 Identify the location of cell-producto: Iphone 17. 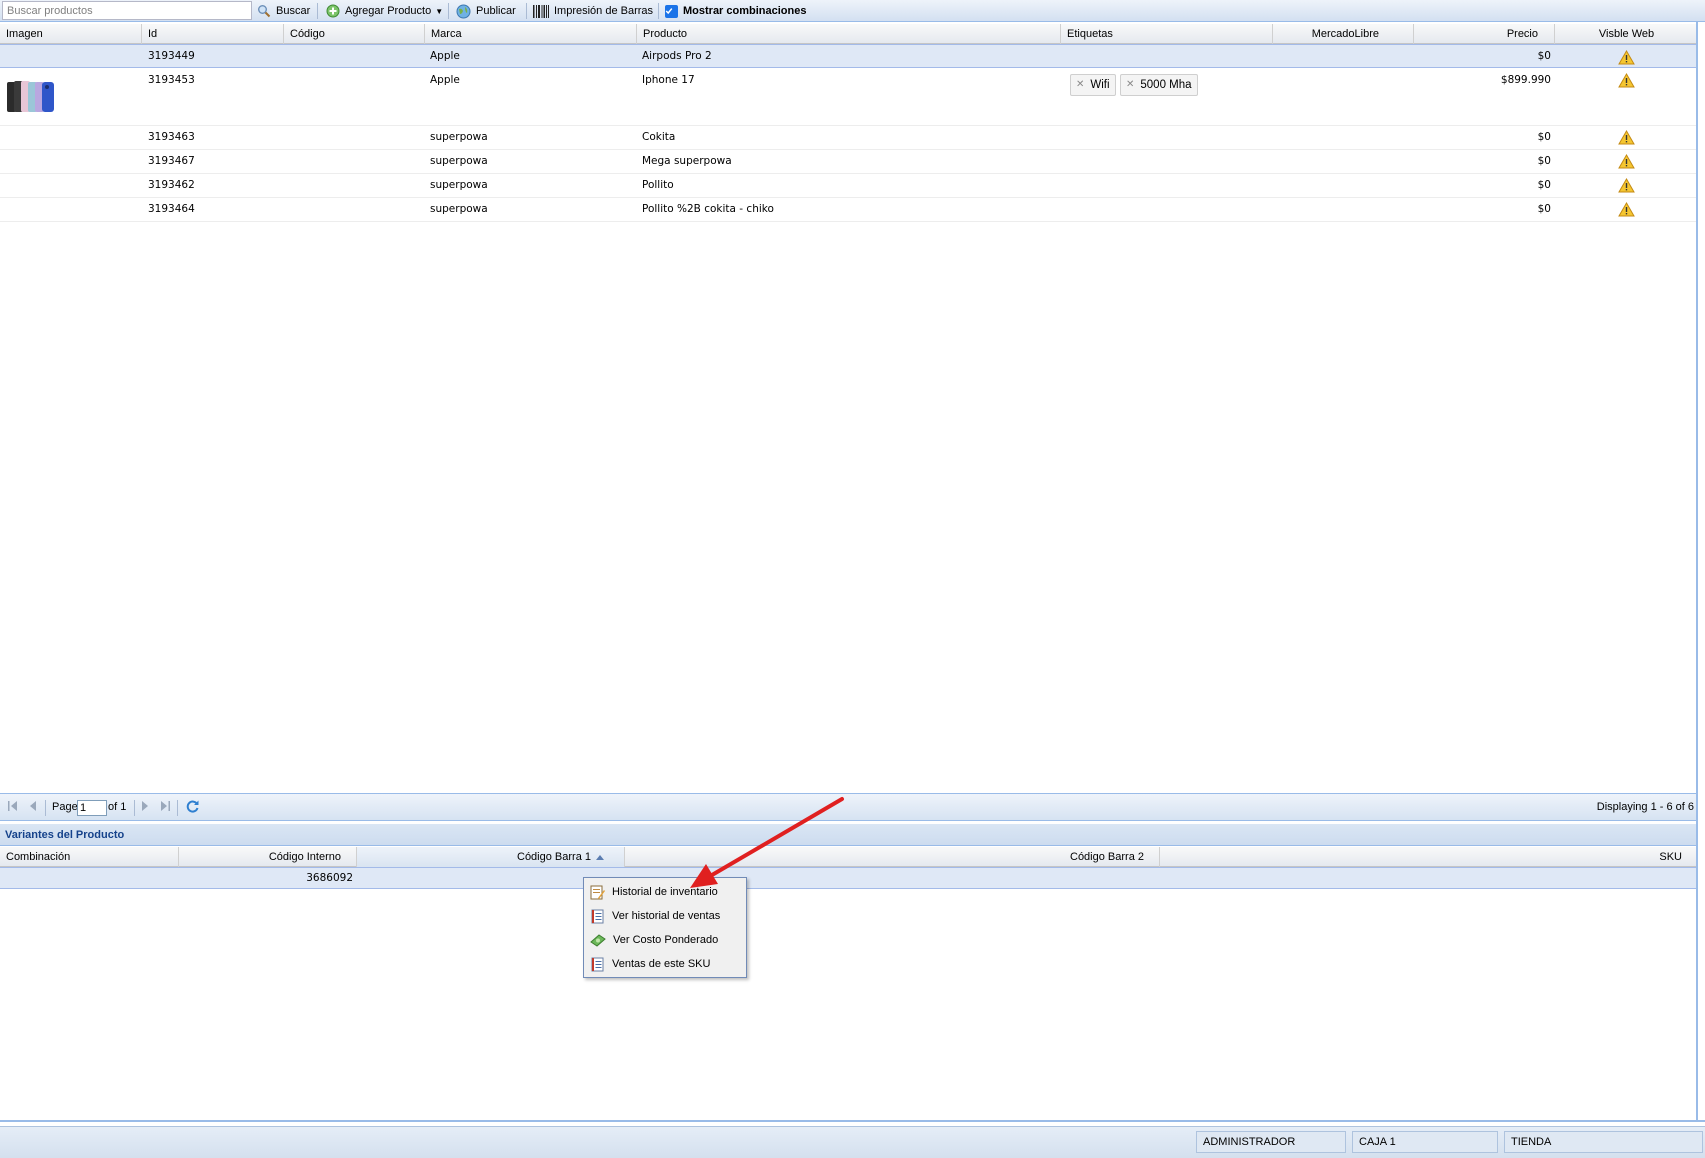
(668, 80).